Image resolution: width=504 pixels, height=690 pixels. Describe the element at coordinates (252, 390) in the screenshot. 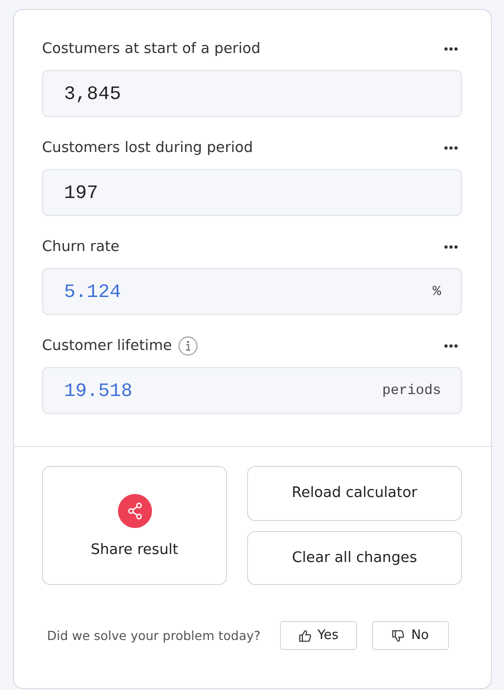

I see `input-field: 19.518 periods` at that location.